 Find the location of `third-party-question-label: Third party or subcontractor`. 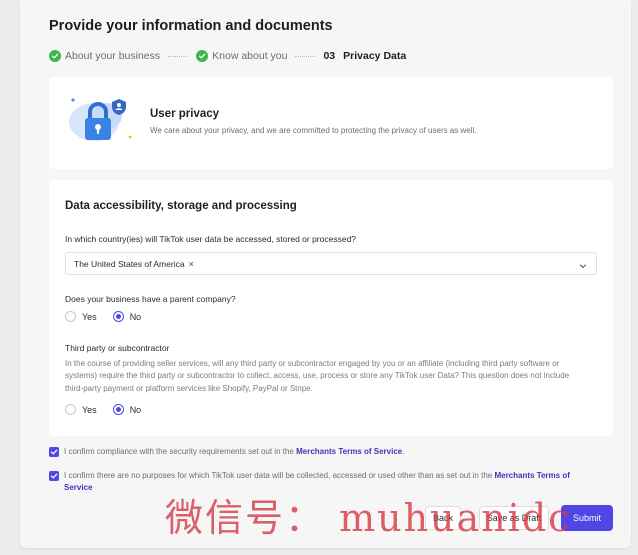

third-party-question-label: Third party or subcontractor is located at coordinates (117, 348).